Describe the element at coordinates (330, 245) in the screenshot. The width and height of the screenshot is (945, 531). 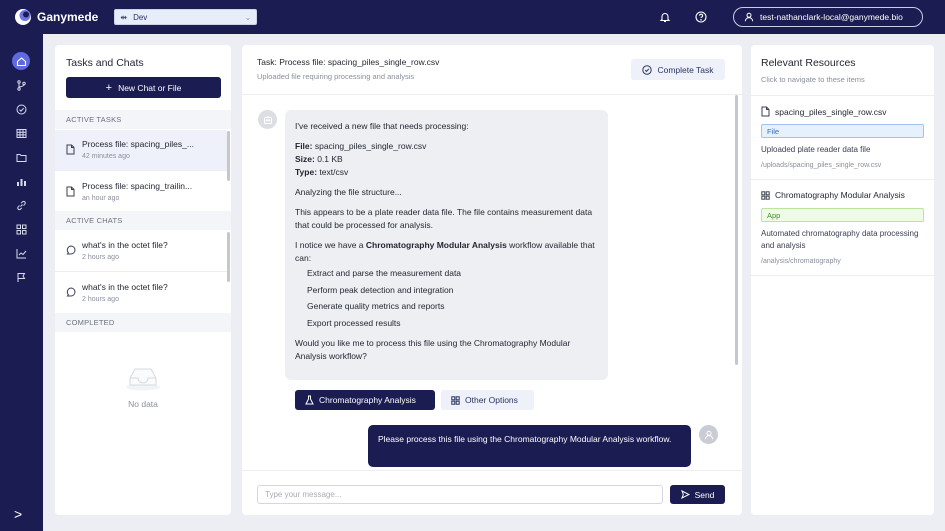
I see `notice-pre: I notice we have a` at that location.